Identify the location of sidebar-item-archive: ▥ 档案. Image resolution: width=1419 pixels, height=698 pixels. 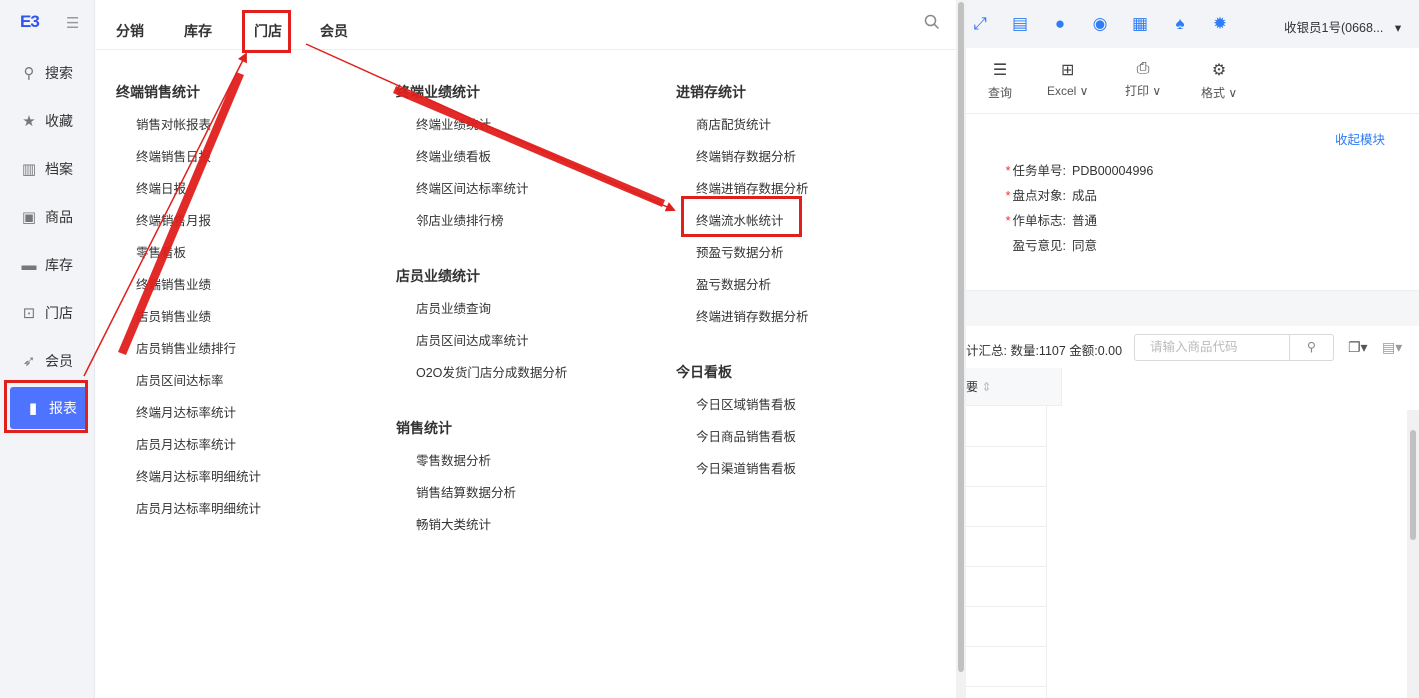
(47, 169).